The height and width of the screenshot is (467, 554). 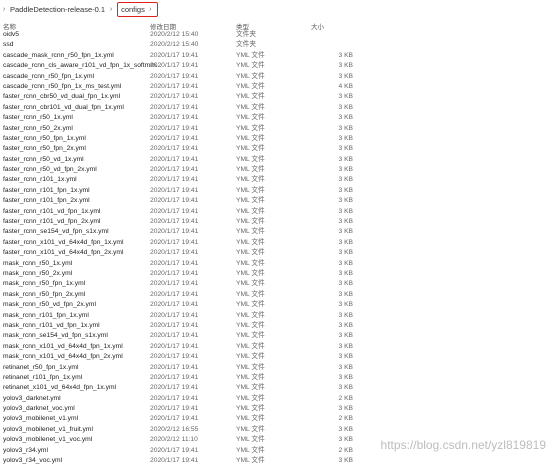 I want to click on file-size: 2 KB, so click(x=346, y=450).